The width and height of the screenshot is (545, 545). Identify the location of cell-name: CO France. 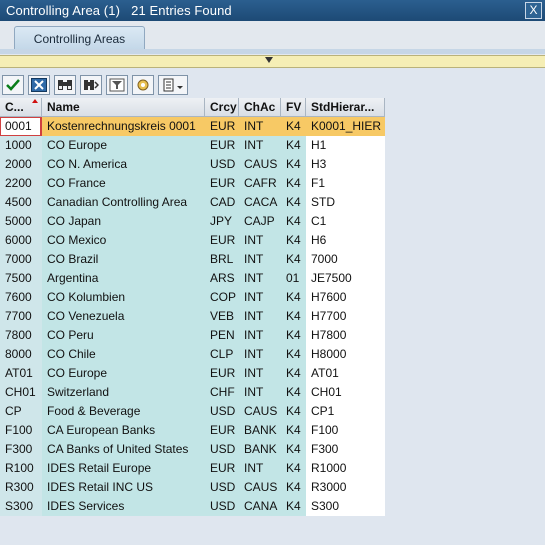
(123, 183).